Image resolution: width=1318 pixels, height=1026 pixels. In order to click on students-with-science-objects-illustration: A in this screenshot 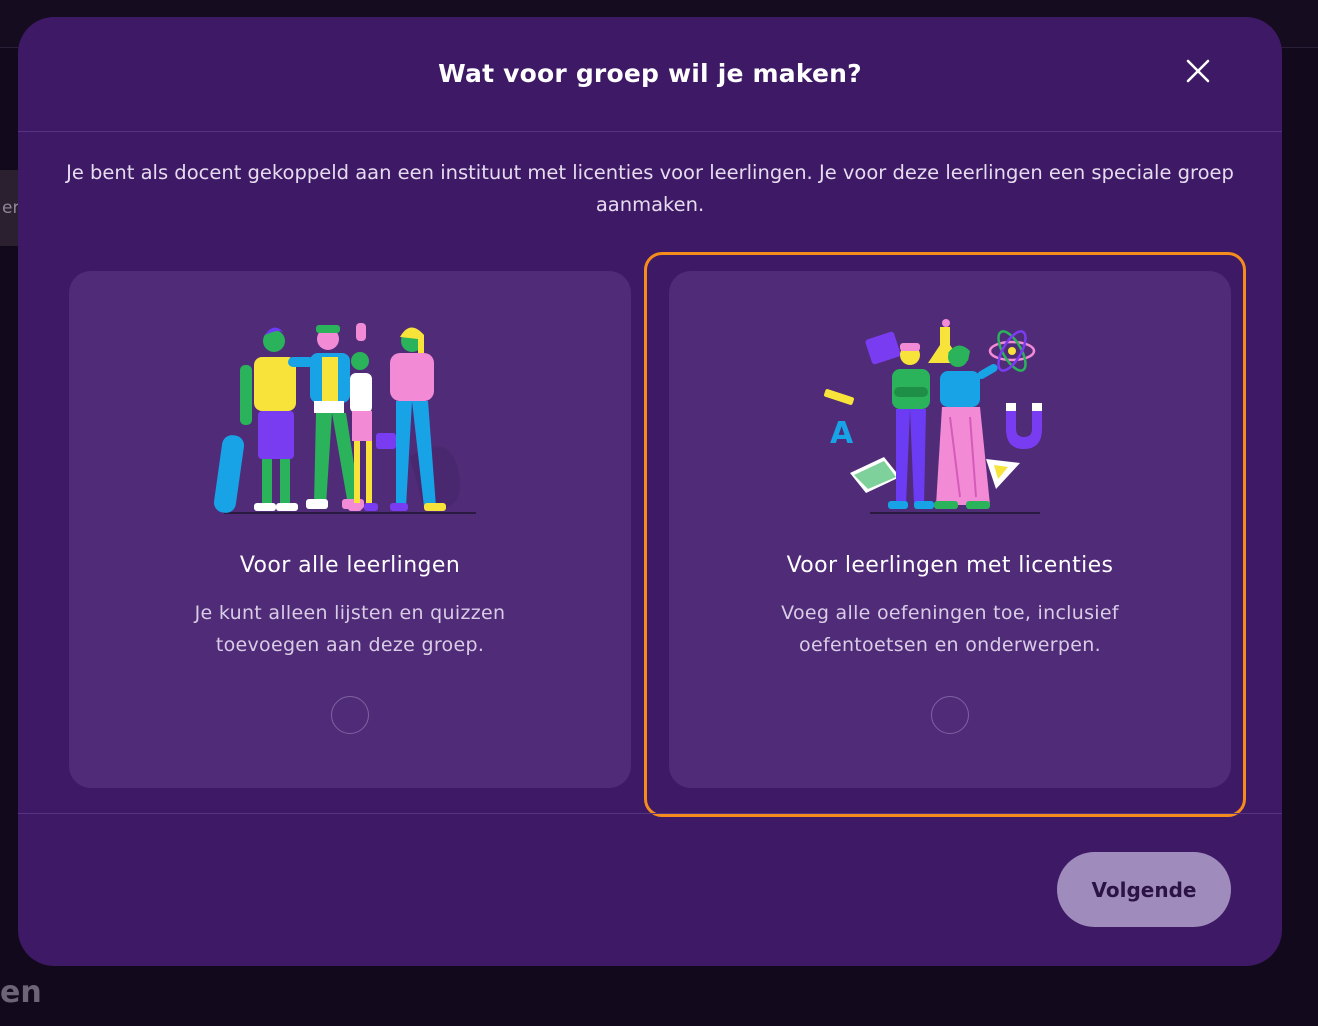, I will do `click(933, 416)`.